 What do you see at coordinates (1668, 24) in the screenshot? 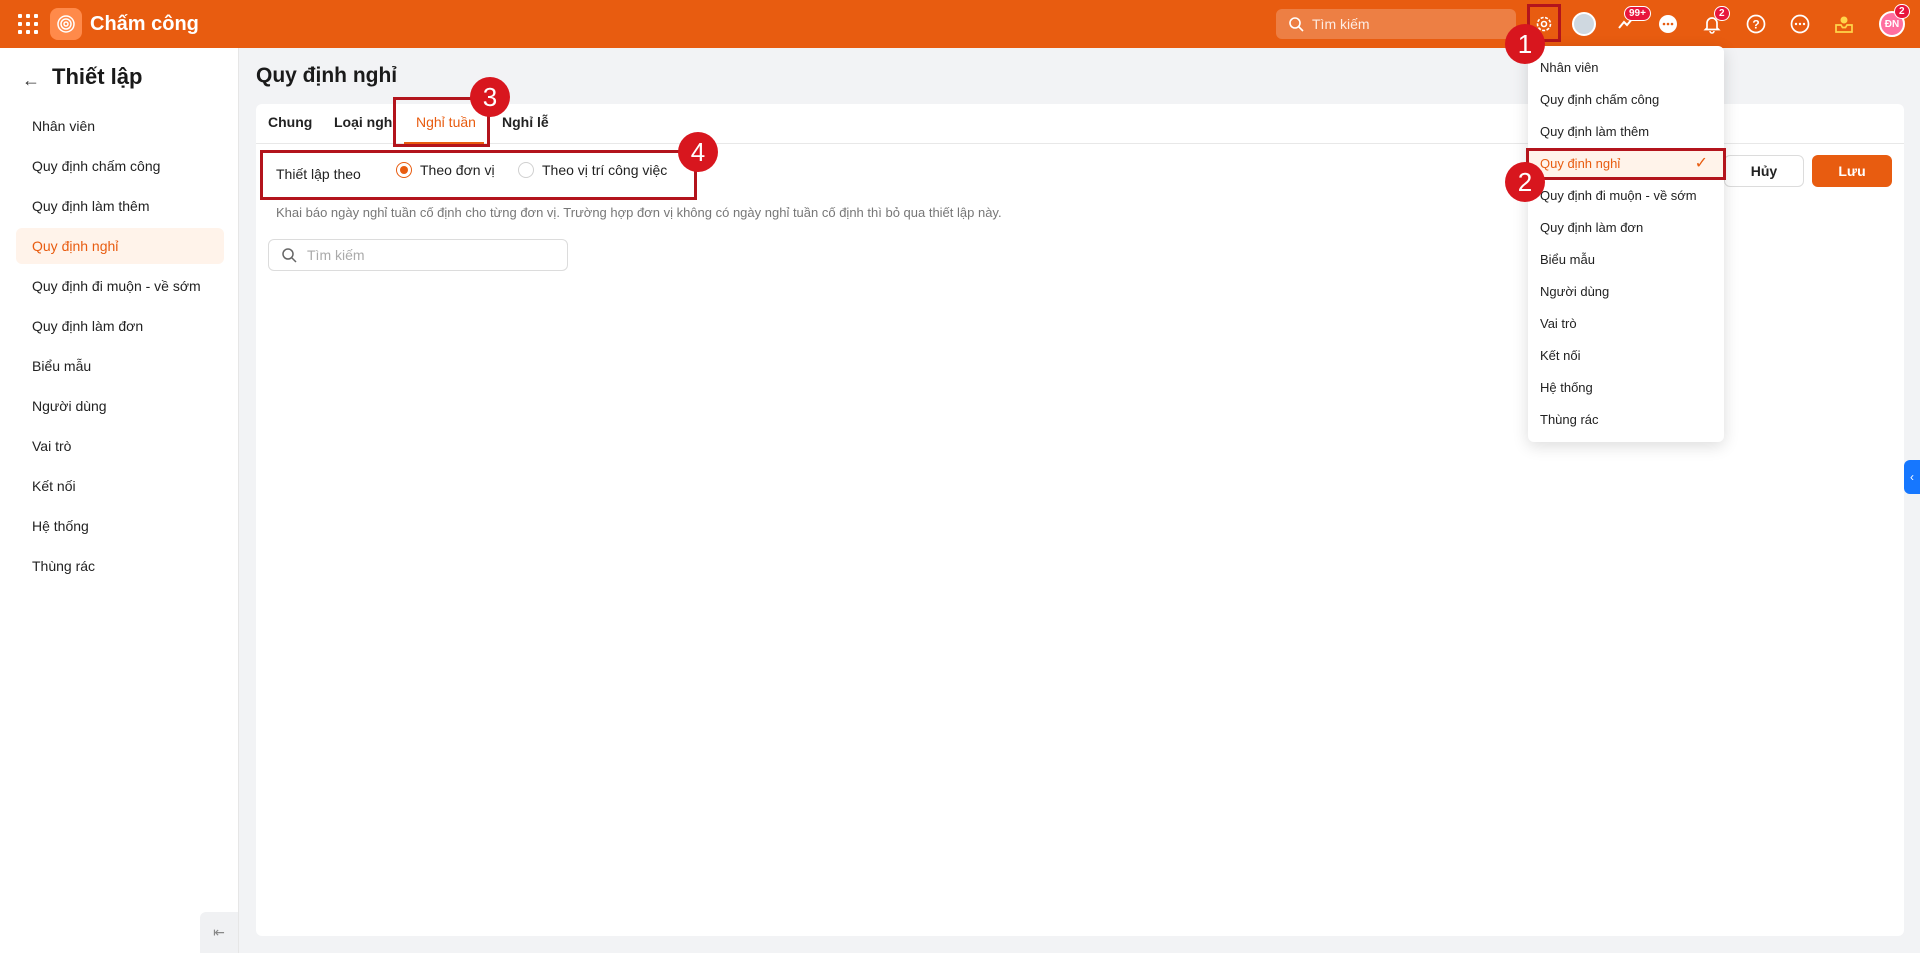
I see `chat-icon` at bounding box center [1668, 24].